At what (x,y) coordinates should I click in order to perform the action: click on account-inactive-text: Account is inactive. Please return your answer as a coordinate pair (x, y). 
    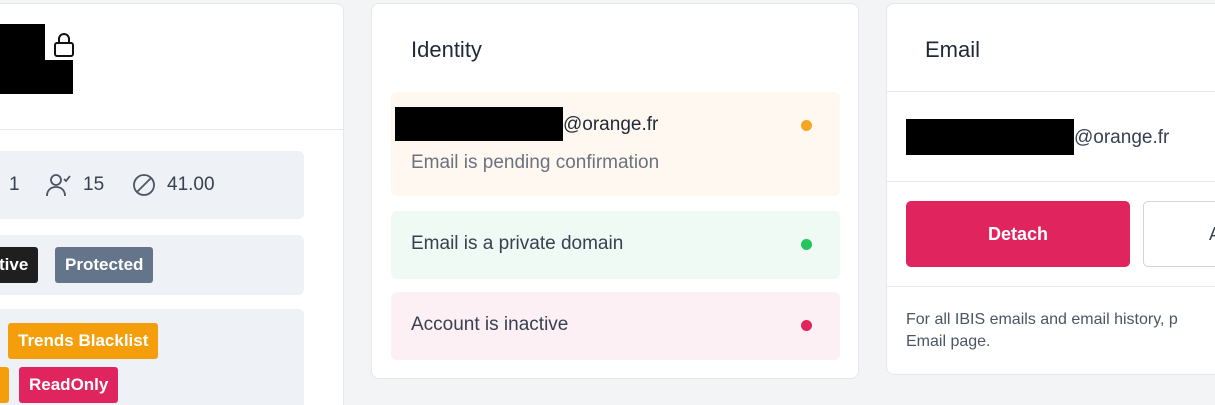
    Looking at the image, I should click on (490, 324).